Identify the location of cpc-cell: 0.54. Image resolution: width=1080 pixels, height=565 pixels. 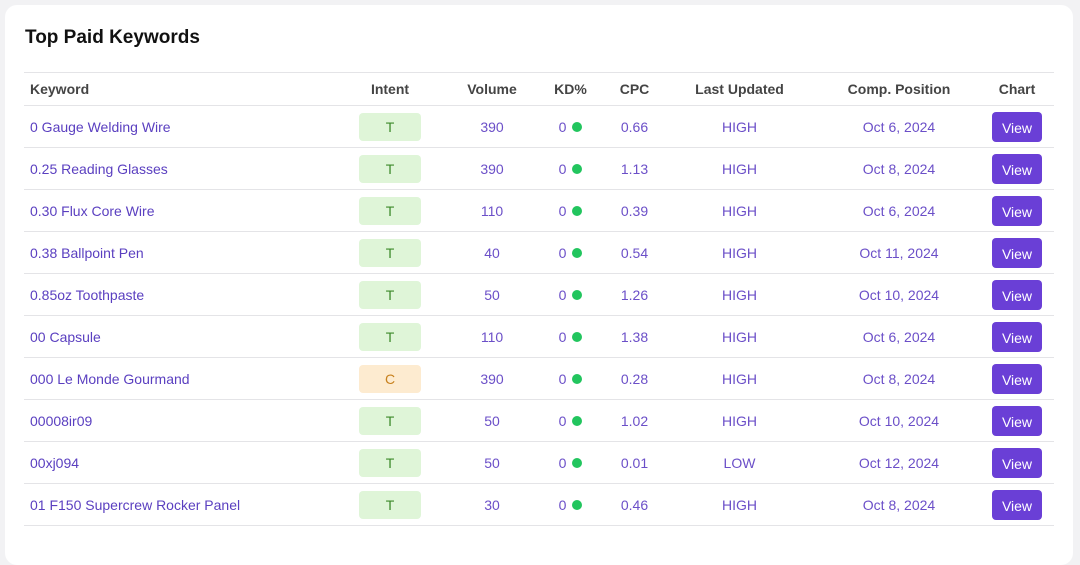
(634, 252).